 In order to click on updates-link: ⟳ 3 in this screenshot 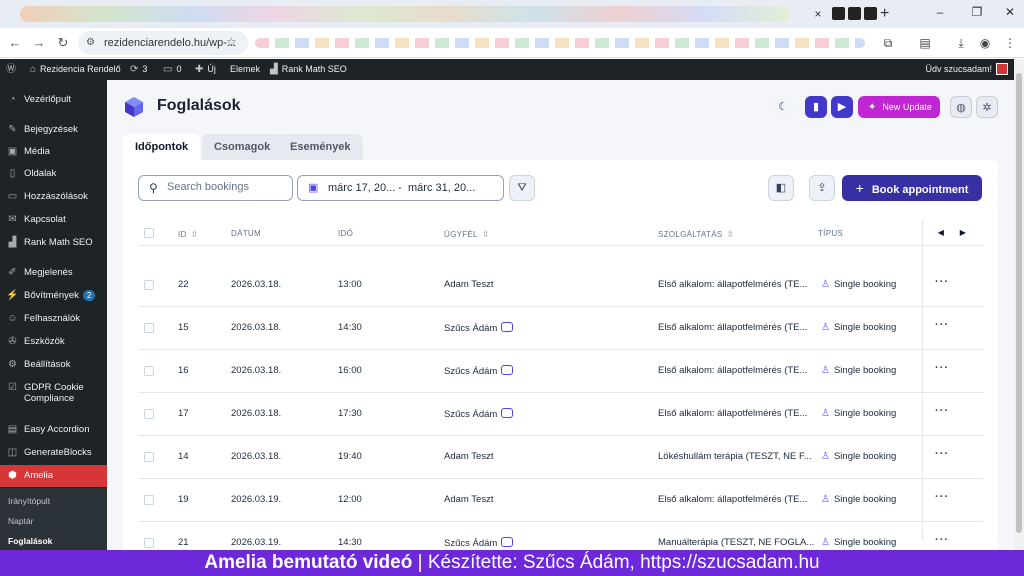, I will do `click(138, 69)`.